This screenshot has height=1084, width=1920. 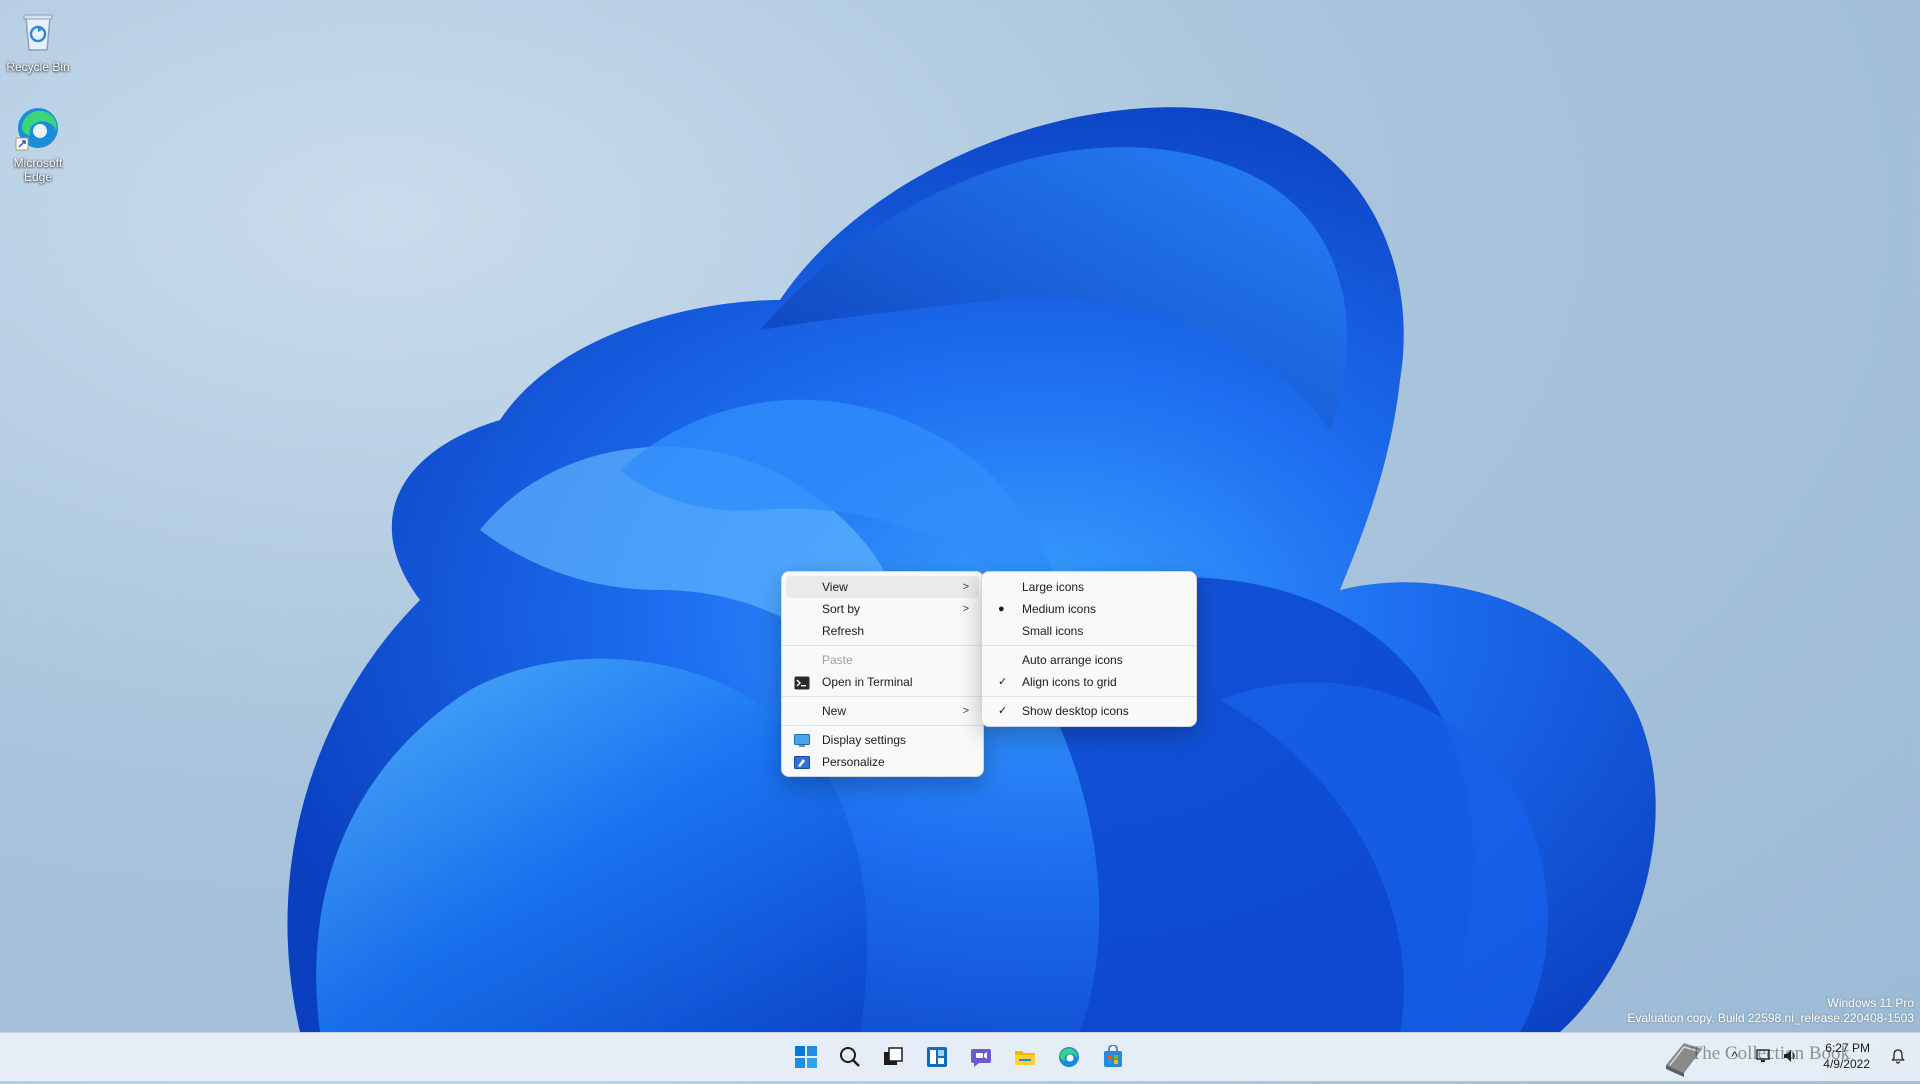 I want to click on desktop-icon-recycle-bin: Recycle Bin, so click(x=38, y=41).